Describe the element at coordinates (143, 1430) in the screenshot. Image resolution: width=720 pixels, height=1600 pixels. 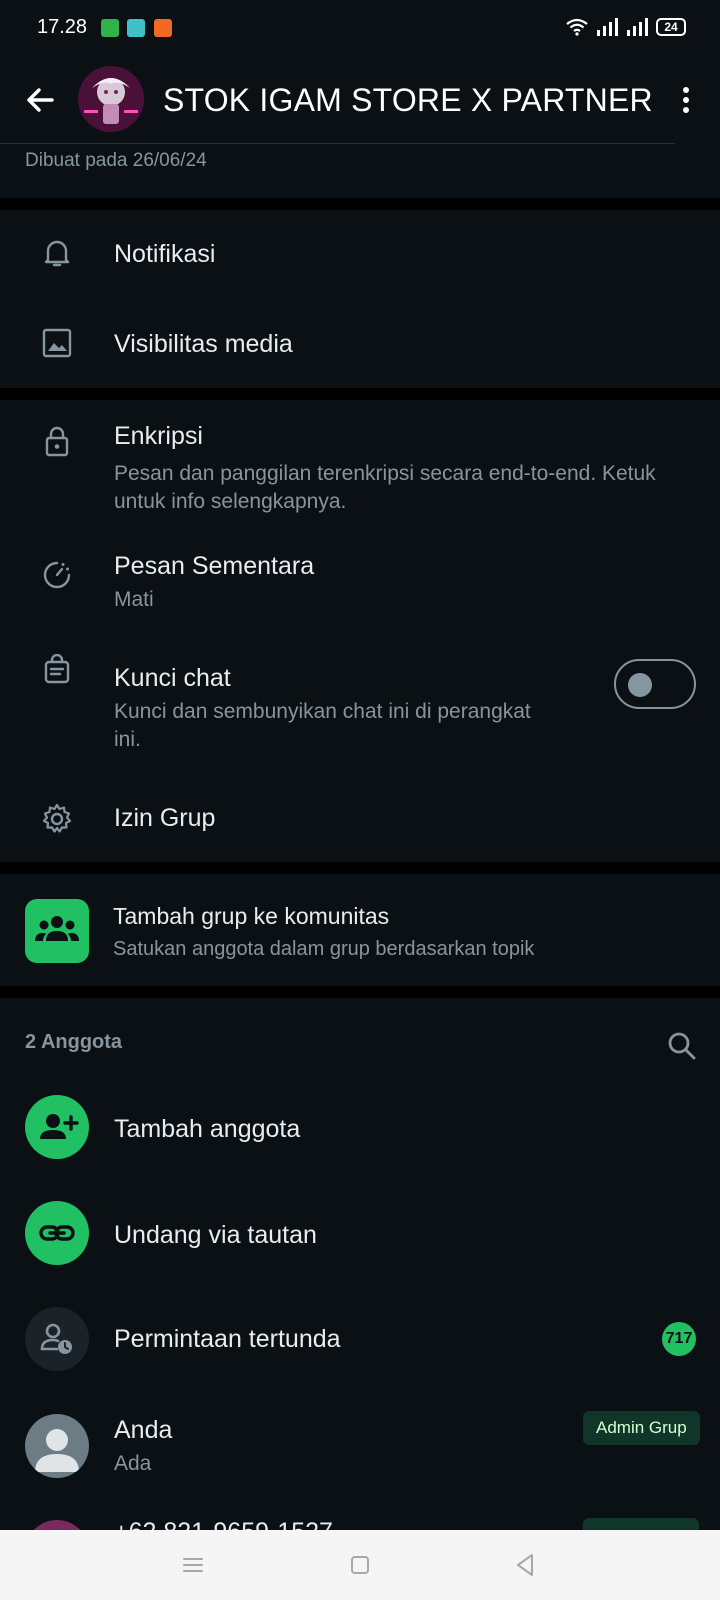
I see `member-name: Anda` at that location.